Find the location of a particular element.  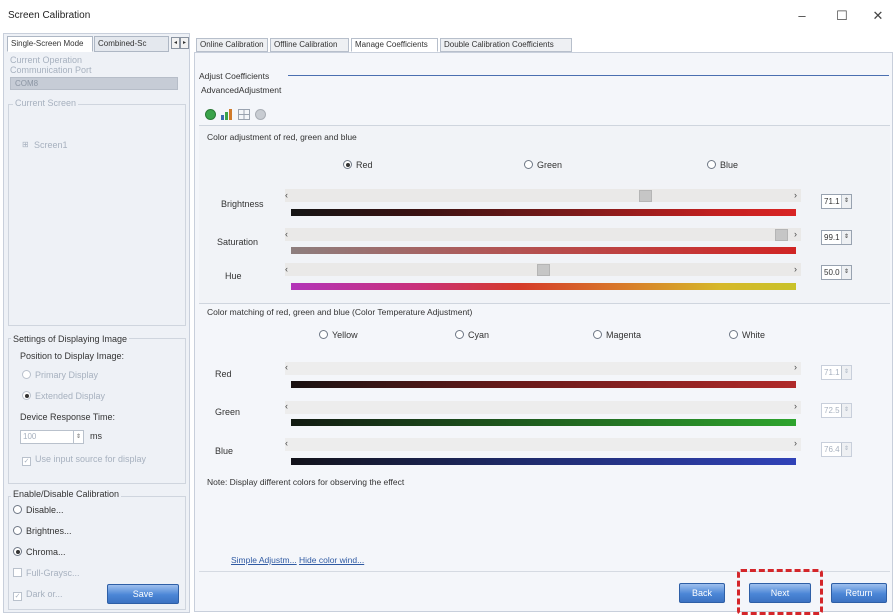

blue-label: Blue is located at coordinates (729, 165).